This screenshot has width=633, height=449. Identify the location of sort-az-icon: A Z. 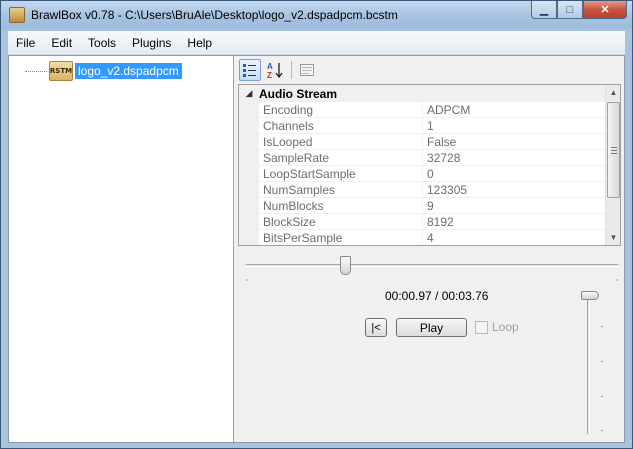
(275, 70).